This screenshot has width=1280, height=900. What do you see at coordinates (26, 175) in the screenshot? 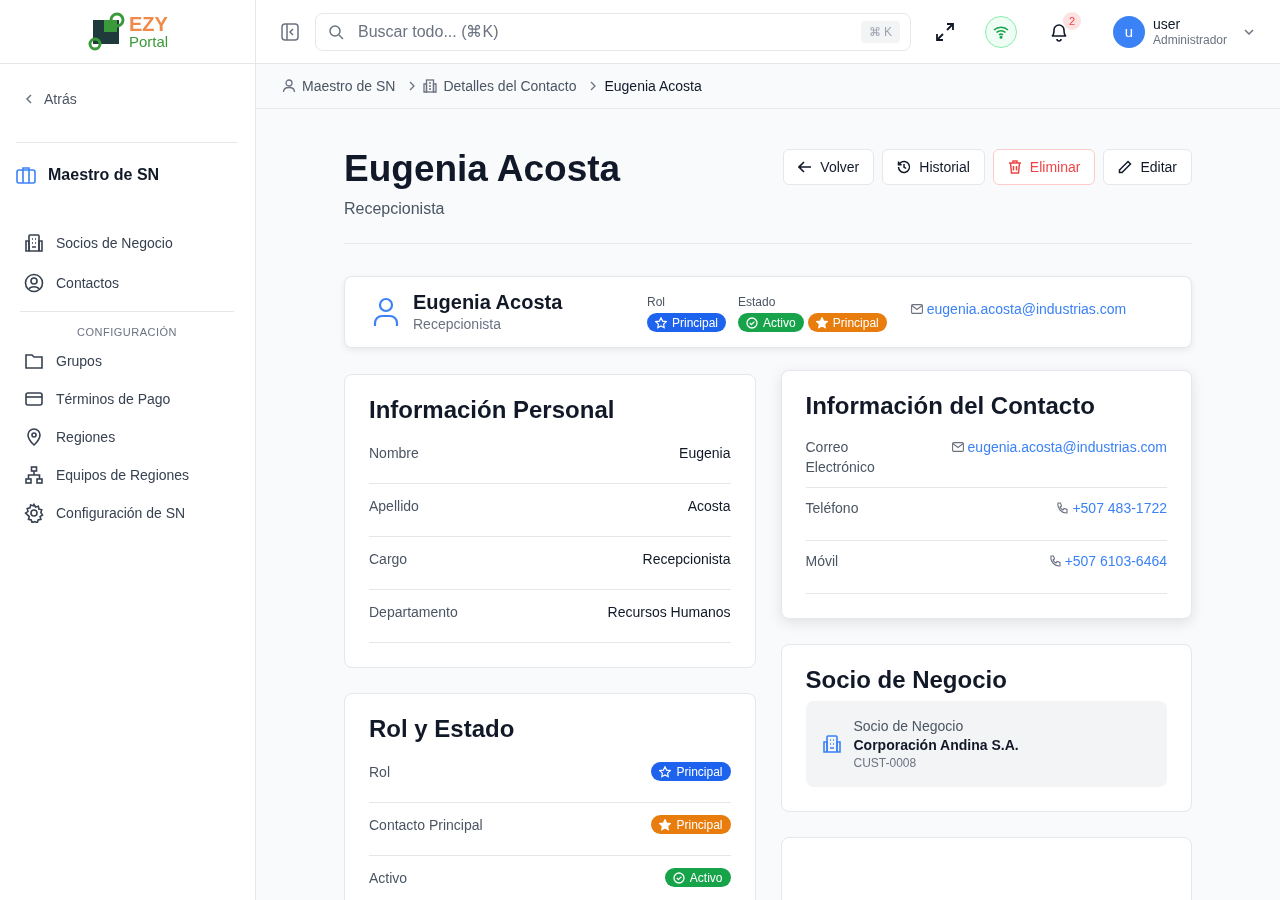
I see `briefcase-icon` at bounding box center [26, 175].